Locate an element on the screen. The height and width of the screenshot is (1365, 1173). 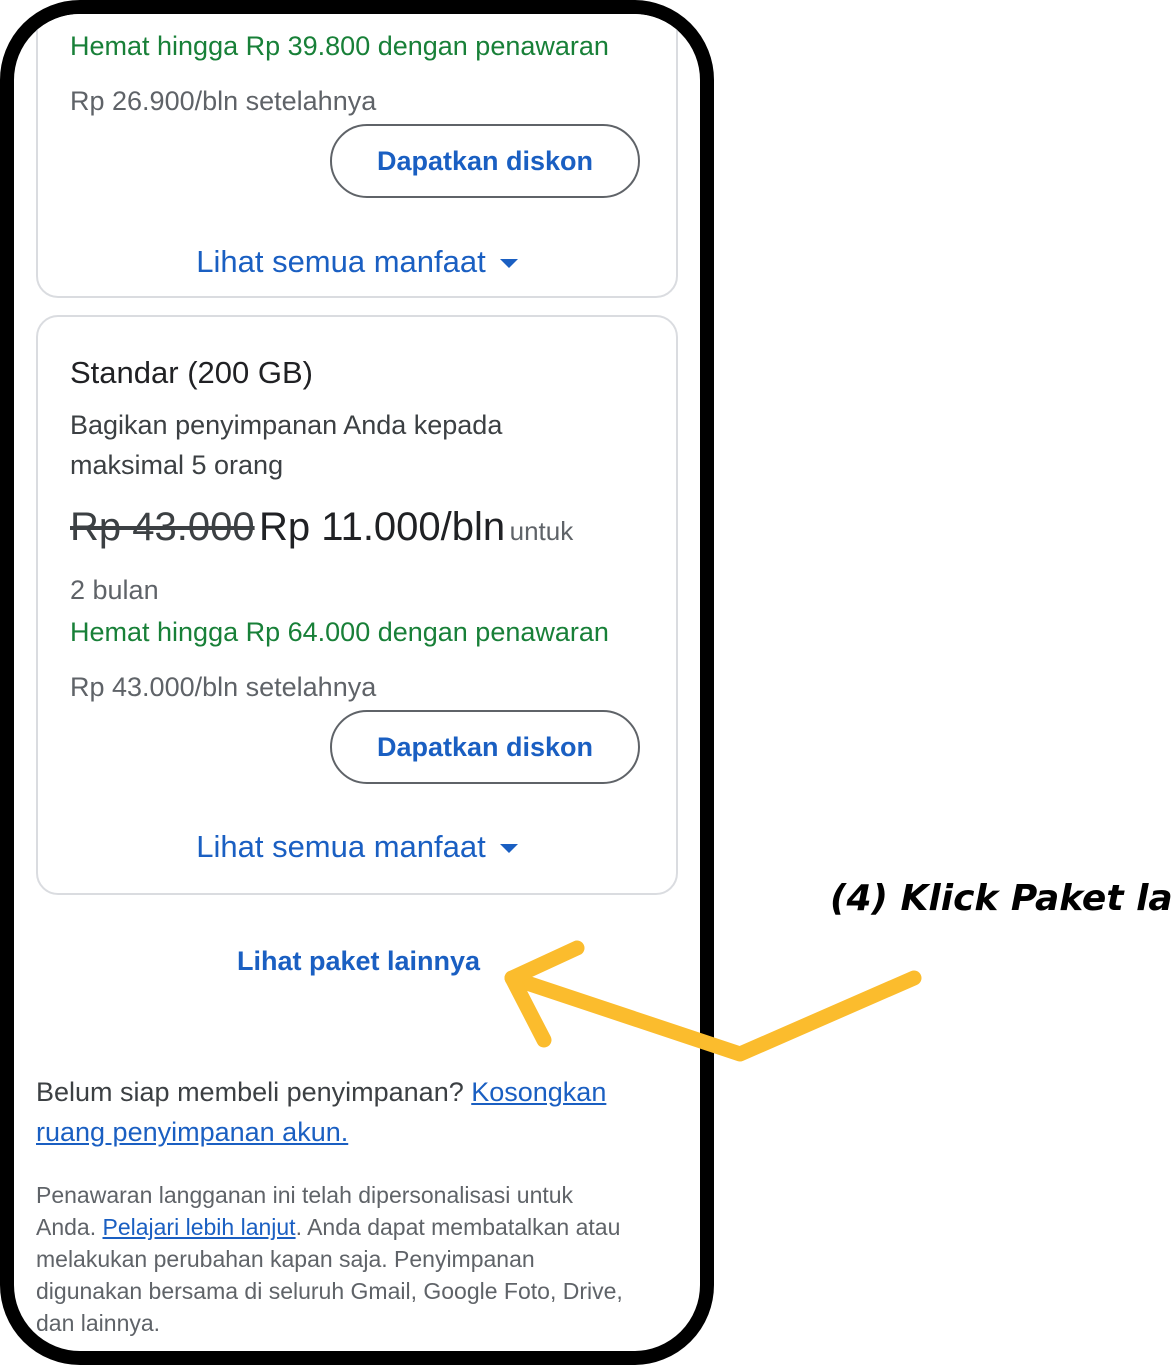
arrow-icon is located at coordinates (713, 1001).